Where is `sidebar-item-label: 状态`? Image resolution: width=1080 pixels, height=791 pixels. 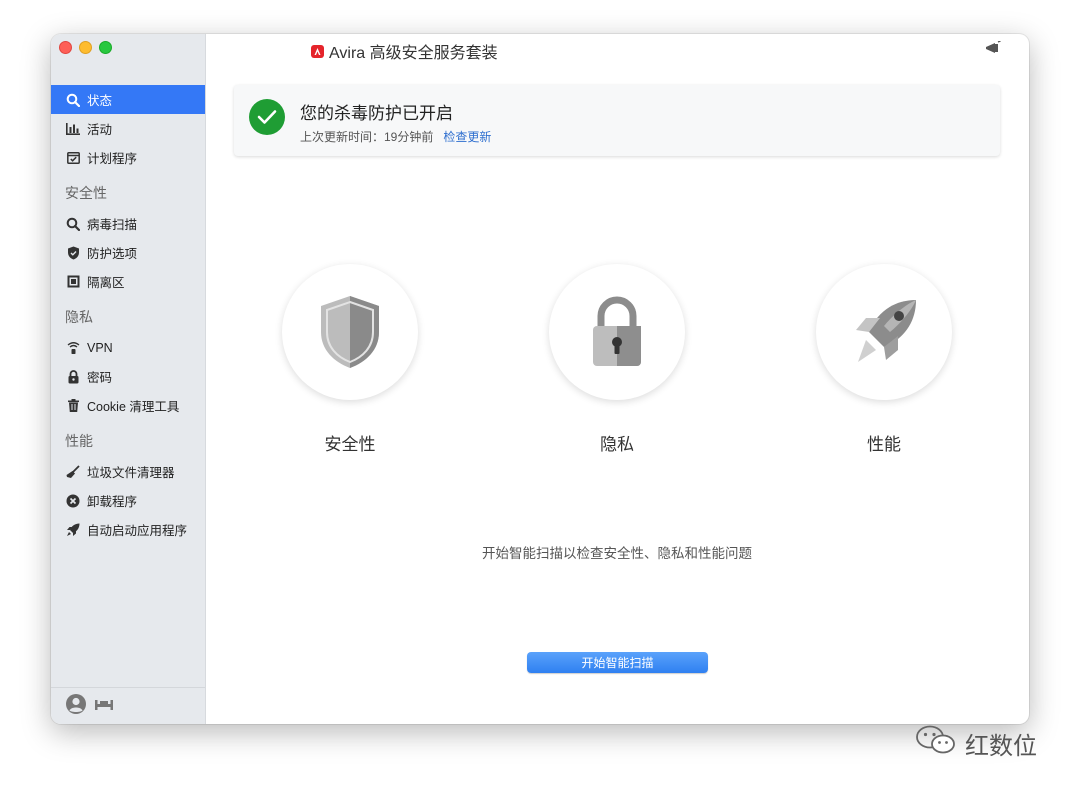 sidebar-item-label: 状态 is located at coordinates (100, 101).